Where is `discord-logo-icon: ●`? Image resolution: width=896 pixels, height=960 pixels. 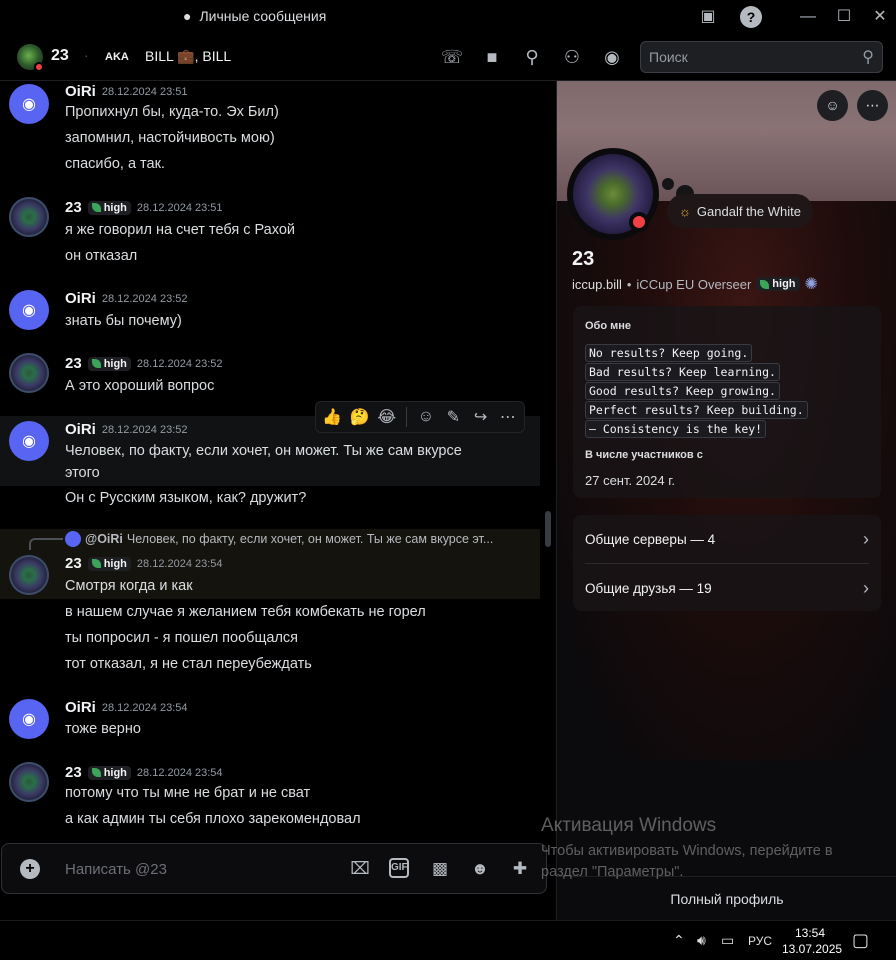 discord-logo-icon: ● is located at coordinates (187, 16).